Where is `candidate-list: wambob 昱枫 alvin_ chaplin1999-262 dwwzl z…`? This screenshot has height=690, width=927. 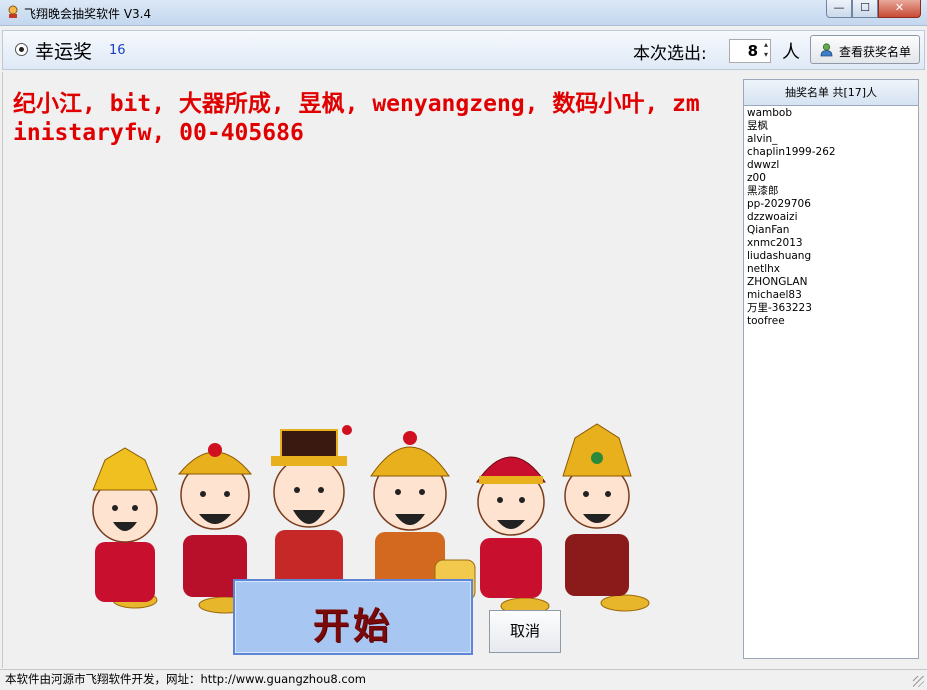 candidate-list: wambob 昱枫 alvin_ chaplin1999-262 dwwzl z… is located at coordinates (832, 217).